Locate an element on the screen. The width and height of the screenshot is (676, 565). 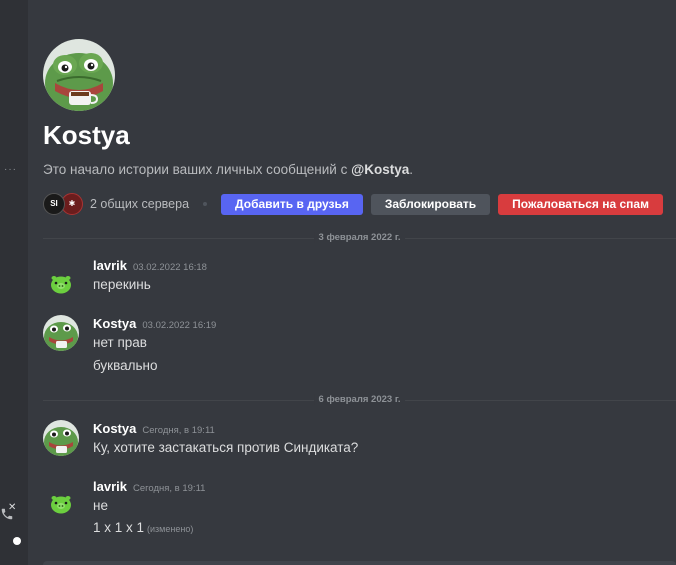
date-divider-label: 3 февраля 2022 г. is located at coordinates (359, 237).